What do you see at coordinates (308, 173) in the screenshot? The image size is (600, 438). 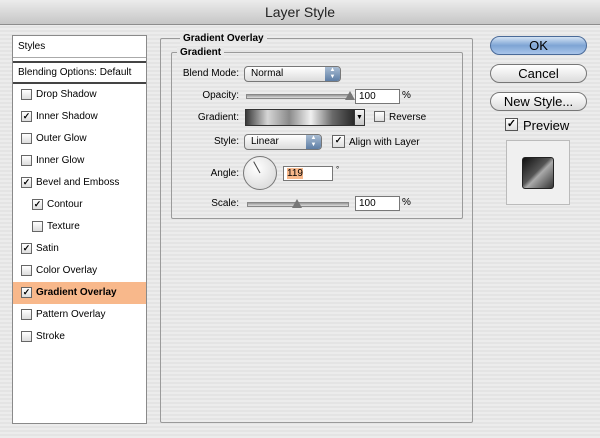 I see `angle-input: 119` at bounding box center [308, 173].